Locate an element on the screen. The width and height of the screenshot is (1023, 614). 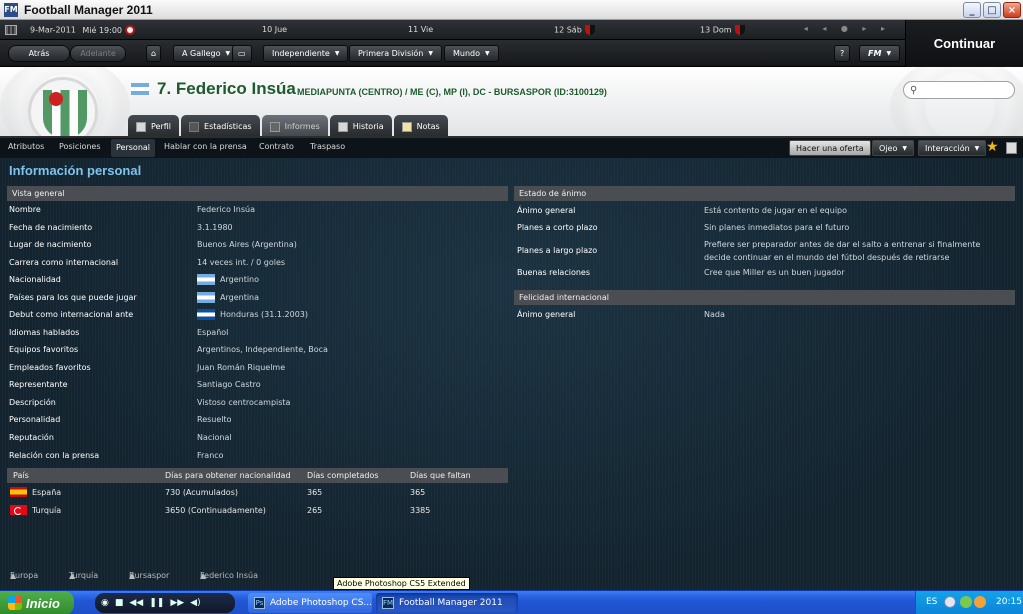
column-header: País is located at coordinates (21, 475).